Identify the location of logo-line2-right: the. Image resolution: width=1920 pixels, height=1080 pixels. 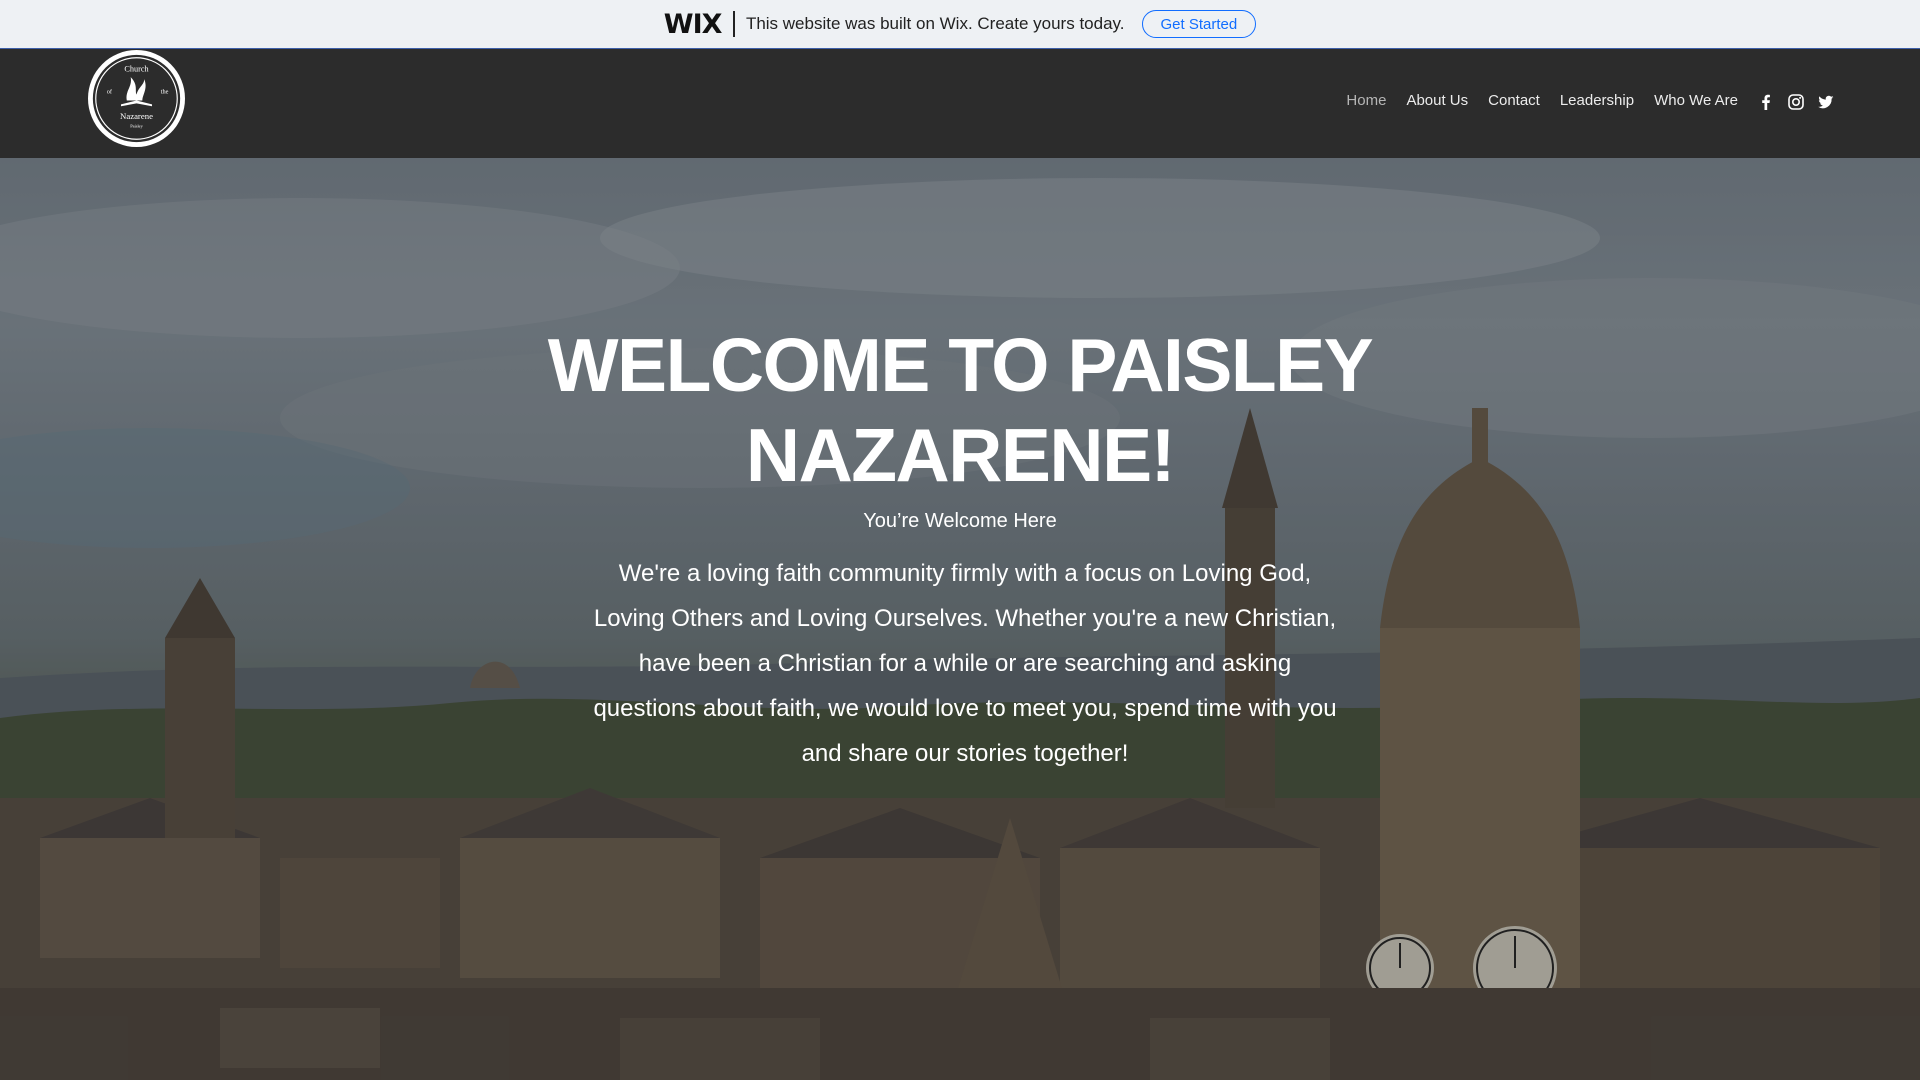
(165, 92).